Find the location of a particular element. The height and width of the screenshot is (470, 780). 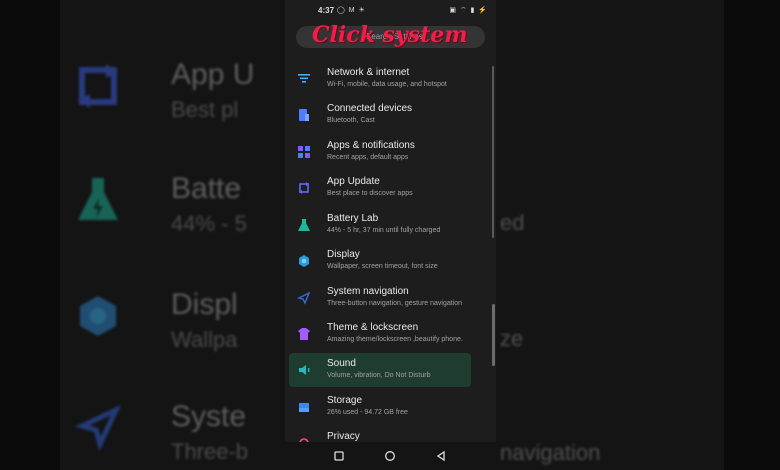

item-title: App Update is located at coordinates (353, 181).